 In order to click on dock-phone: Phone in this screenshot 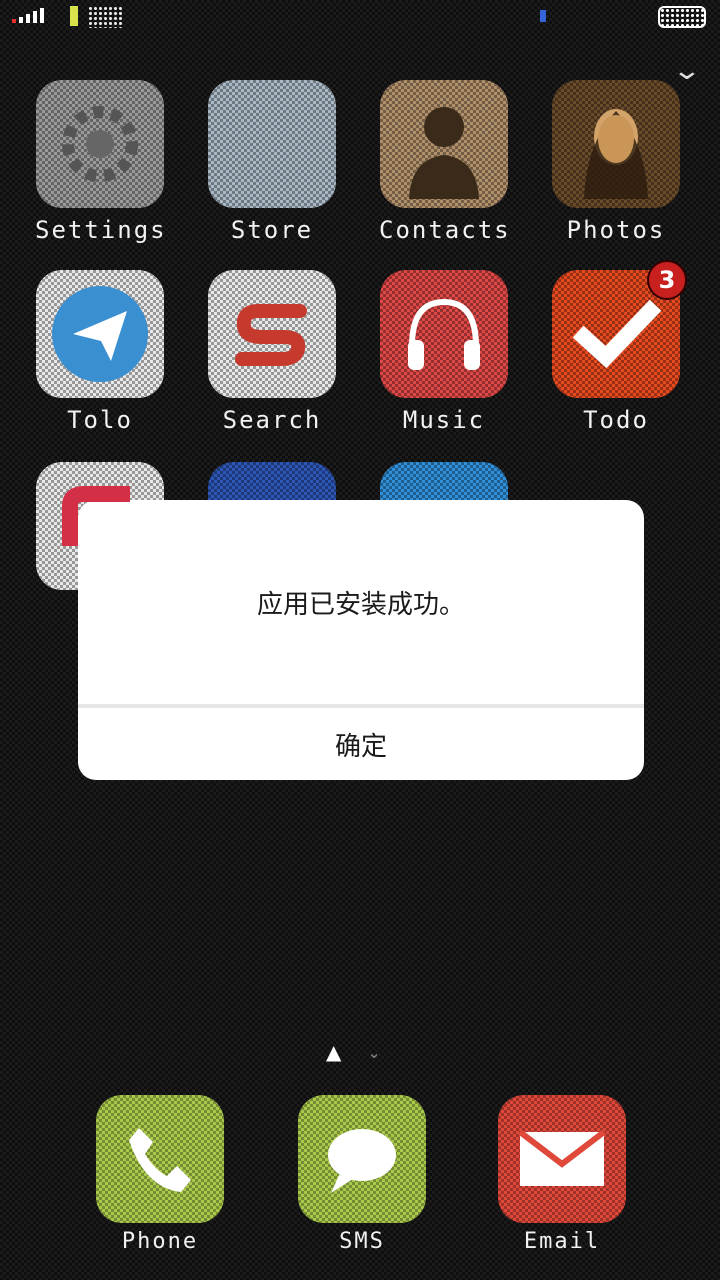, I will do `click(160, 1174)`.